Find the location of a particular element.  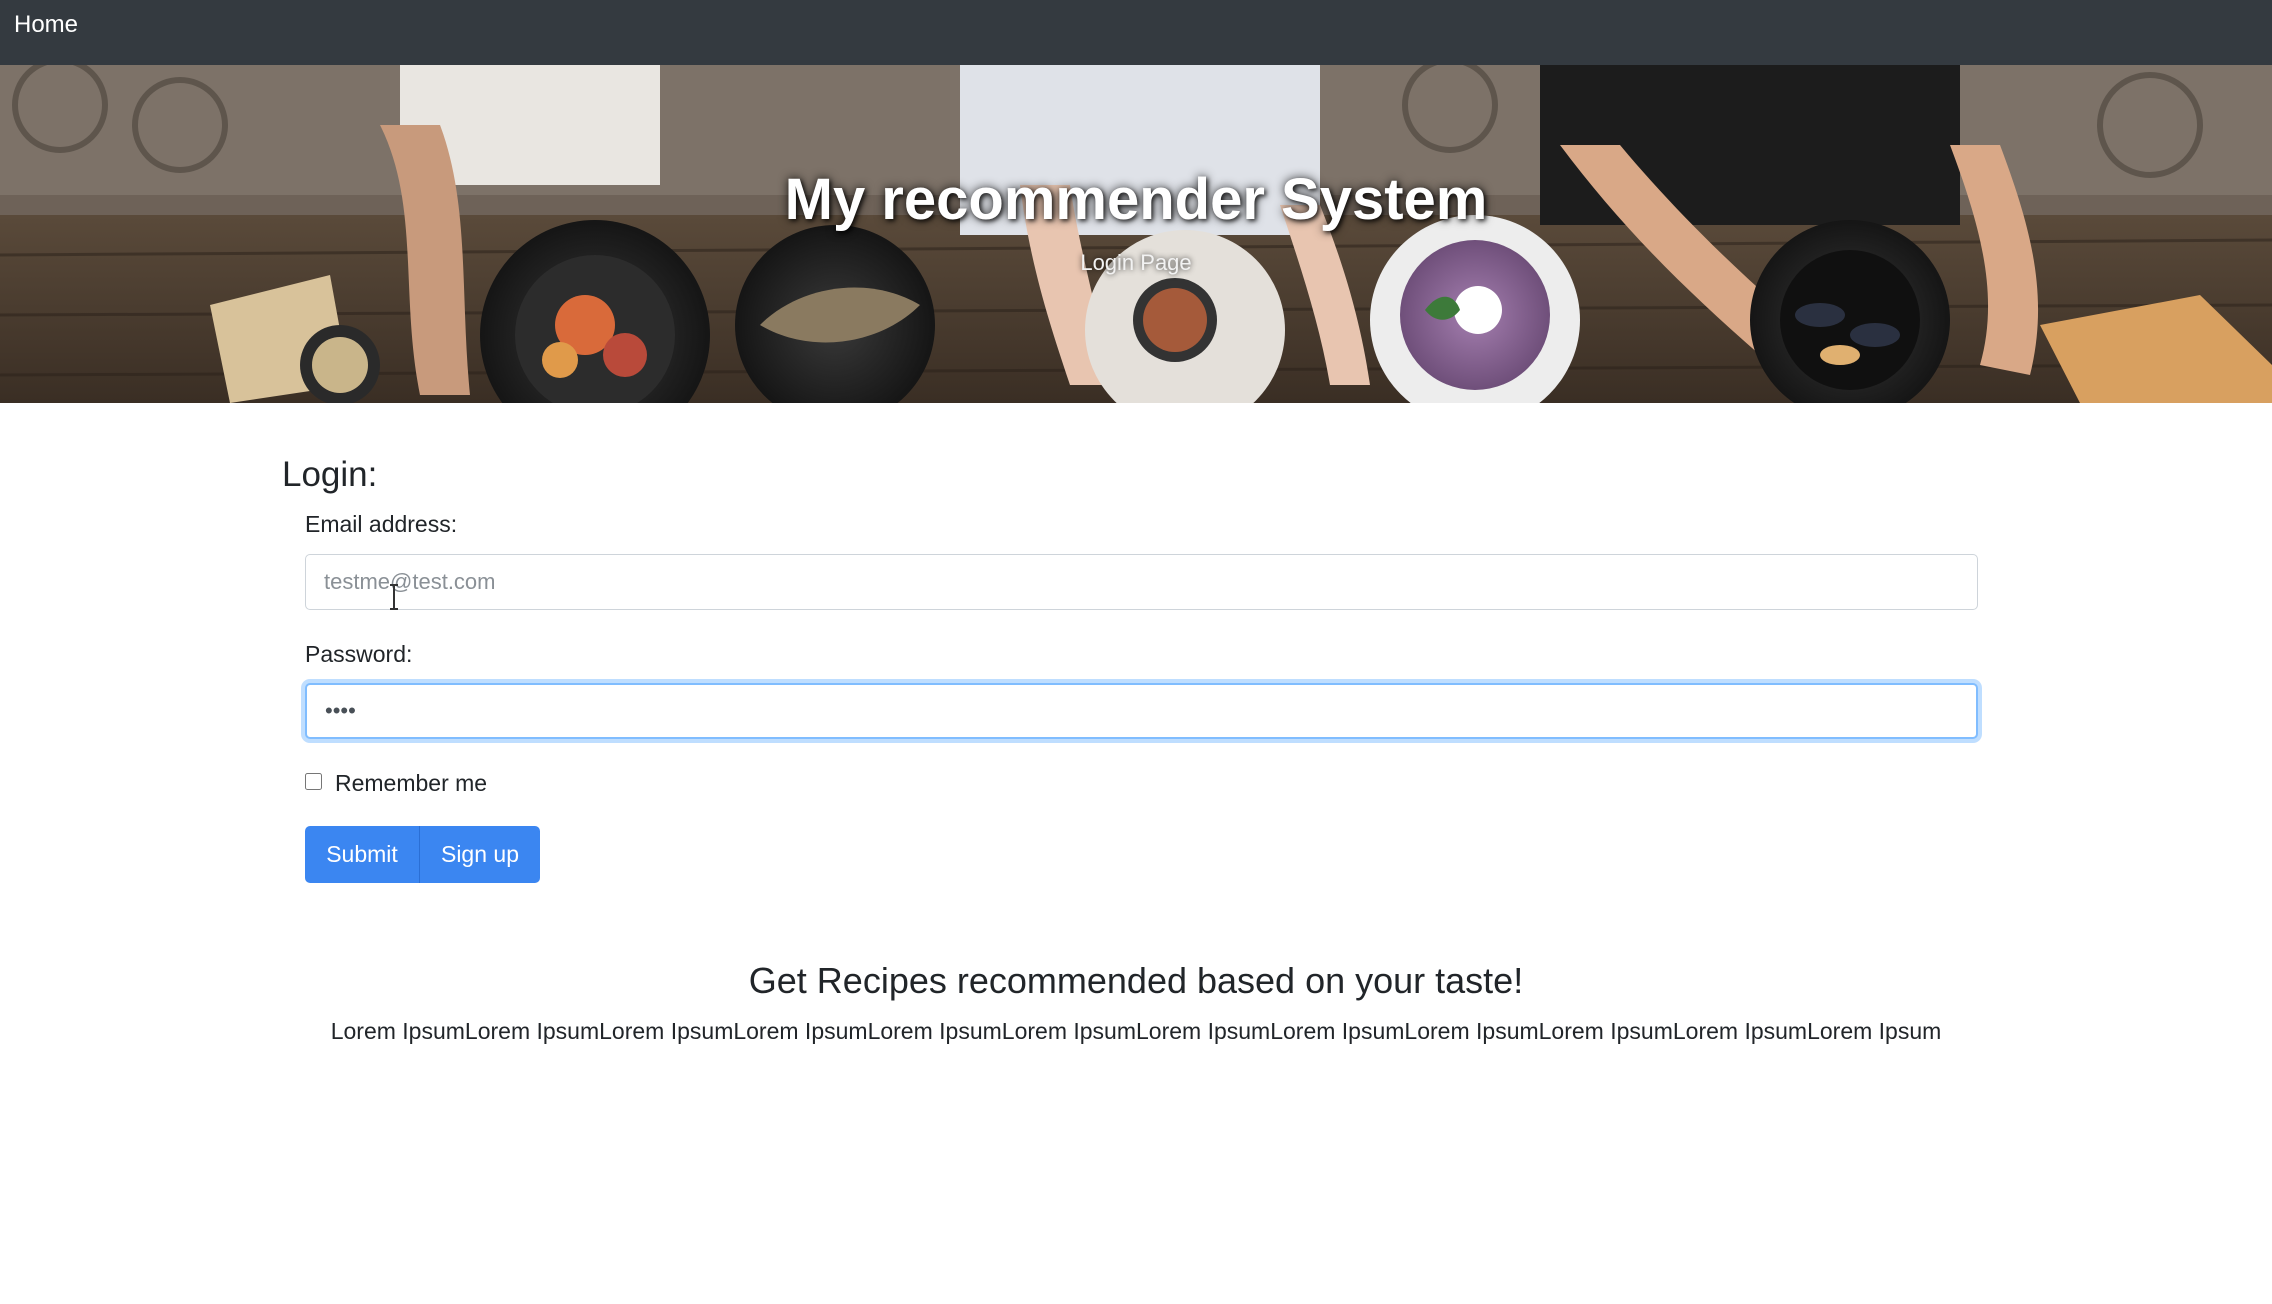

navbar: Home is located at coordinates (1136, 32).